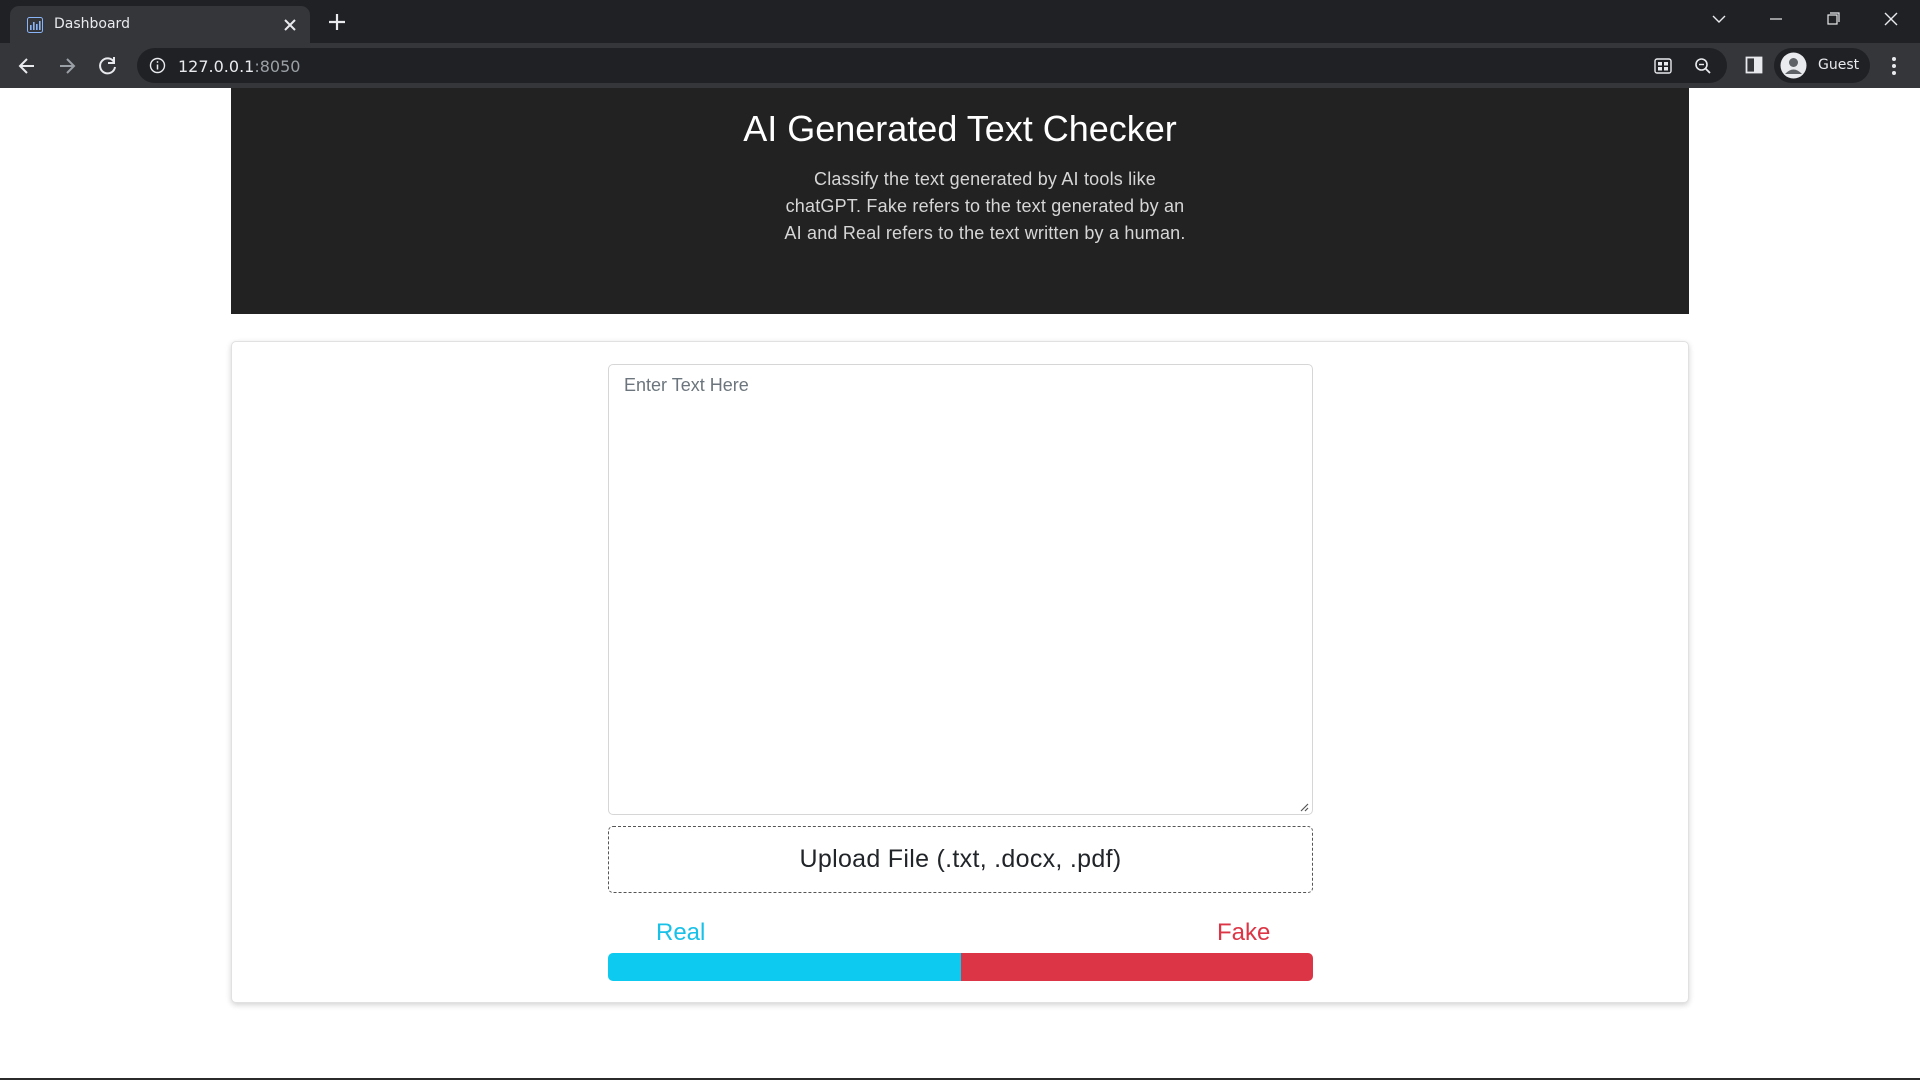 This screenshot has width=1920, height=1080. Describe the element at coordinates (67, 66) in the screenshot. I see `forward-arrow-icon` at that location.